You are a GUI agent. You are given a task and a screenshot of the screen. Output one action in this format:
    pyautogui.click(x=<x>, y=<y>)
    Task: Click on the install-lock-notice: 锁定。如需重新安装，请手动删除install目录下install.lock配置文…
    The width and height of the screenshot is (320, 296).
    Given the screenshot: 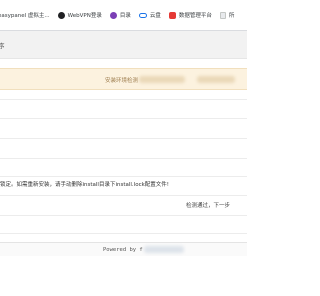 What is the action you would take?
    pyautogui.click(x=84, y=185)
    